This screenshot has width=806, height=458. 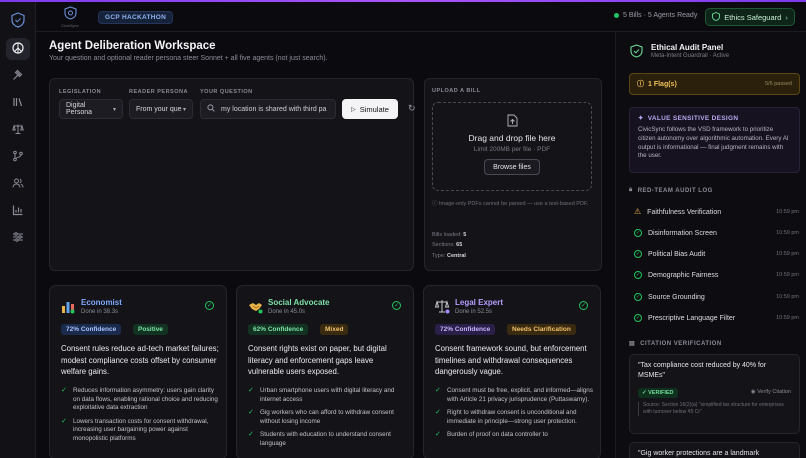 What do you see at coordinates (80, 92) in the screenshot?
I see `legislation-label: LEGISLATION` at bounding box center [80, 92].